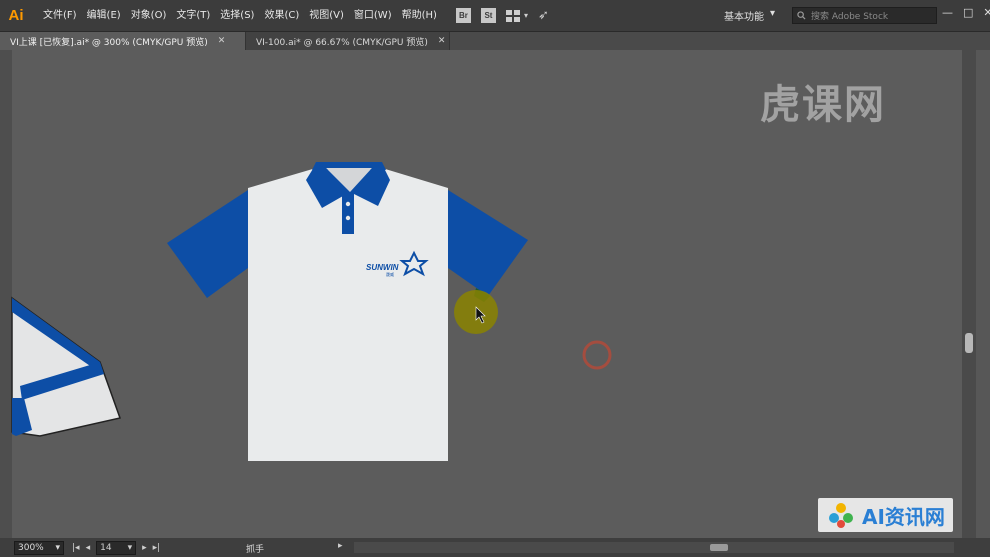 The height and width of the screenshot is (557, 990). I want to click on window-controls: — □ ✕, so click(966, 12).